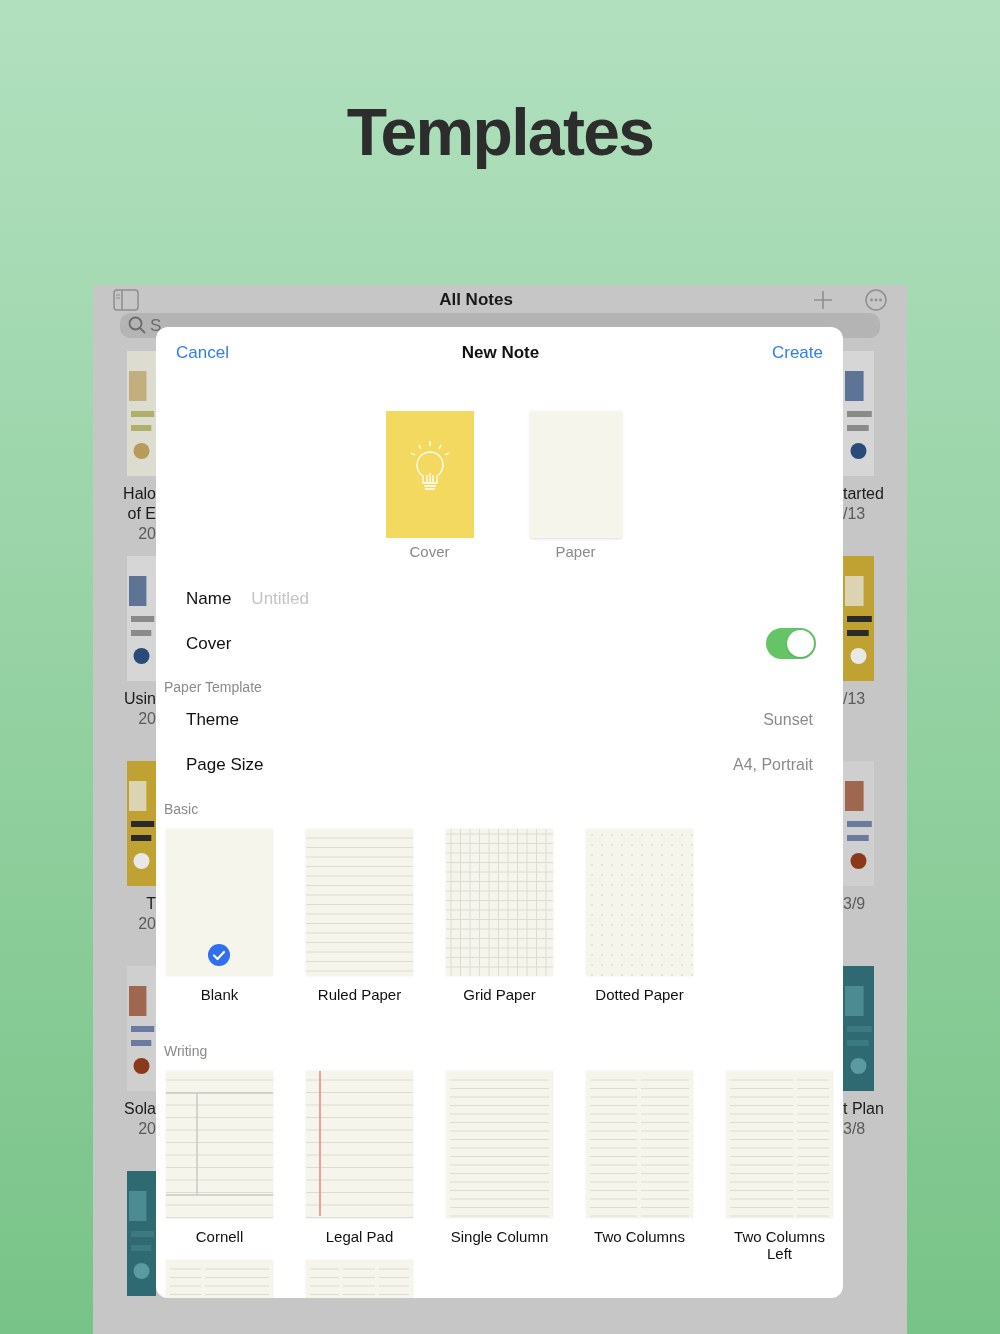  Describe the element at coordinates (788, 720) in the screenshot. I see `setting-value: Sunset` at that location.